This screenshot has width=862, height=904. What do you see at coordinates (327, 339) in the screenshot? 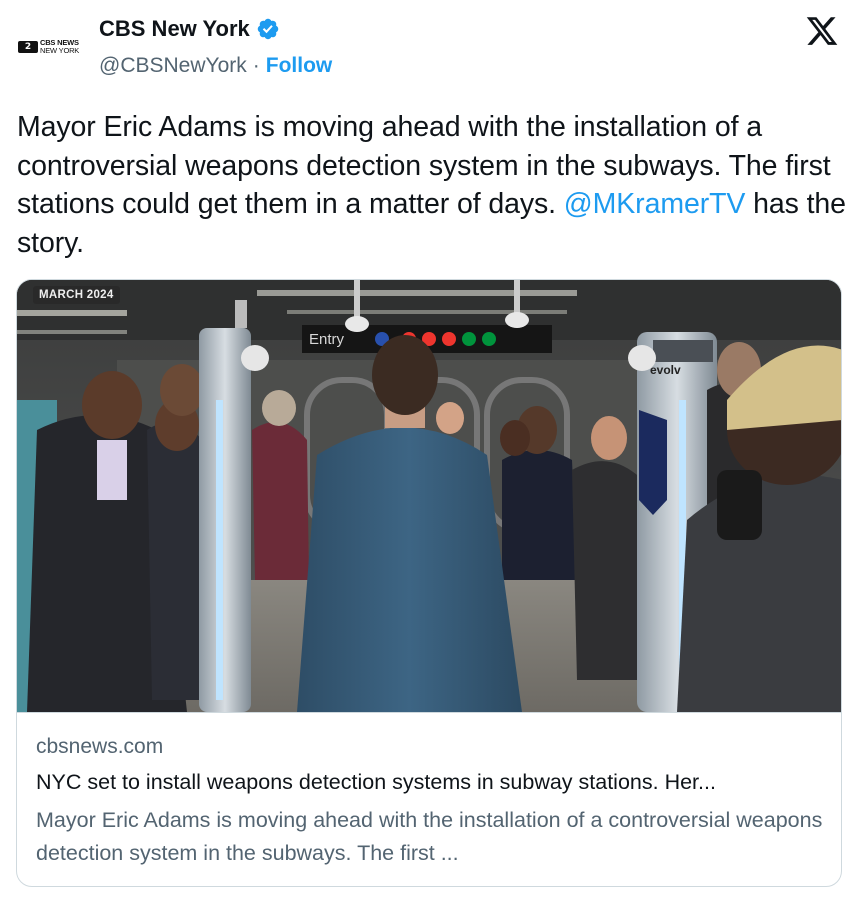
I see `entry-sign-text: Entry` at bounding box center [327, 339].